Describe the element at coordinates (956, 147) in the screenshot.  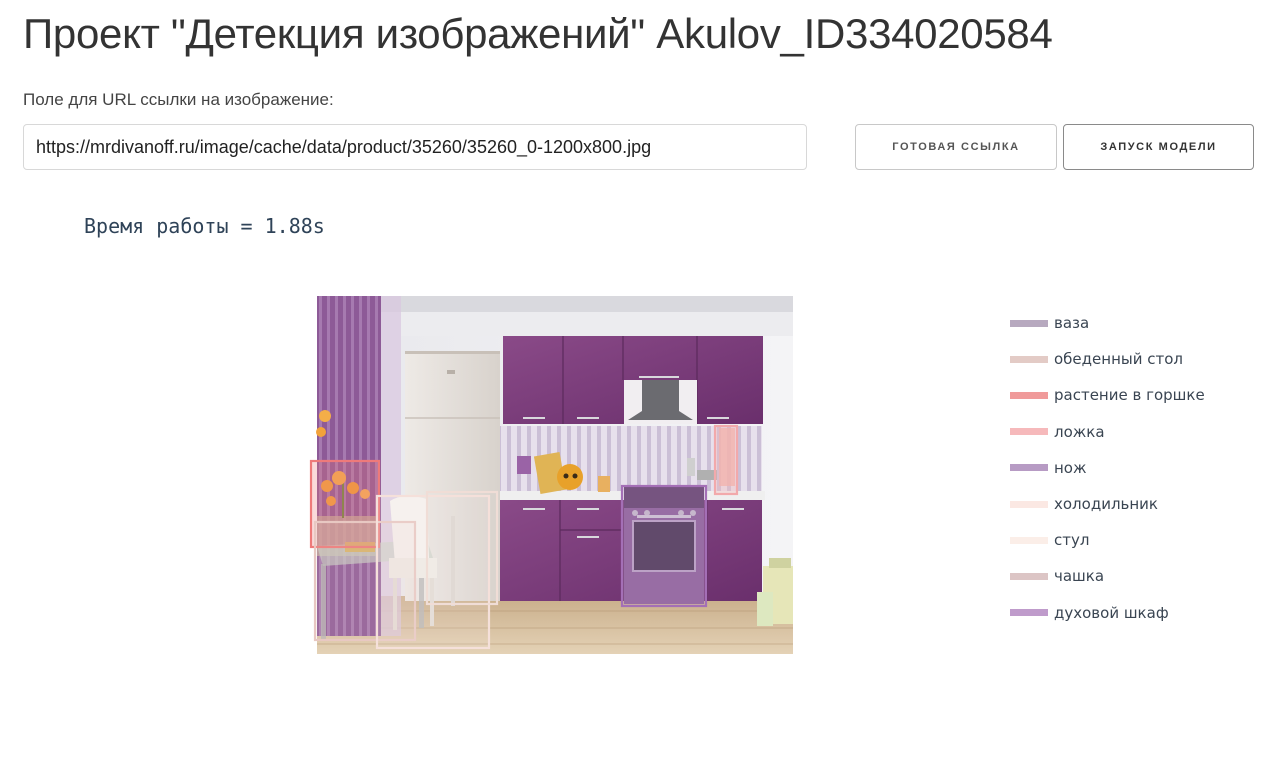
I see `ready-link-button: готовая ссылка` at that location.